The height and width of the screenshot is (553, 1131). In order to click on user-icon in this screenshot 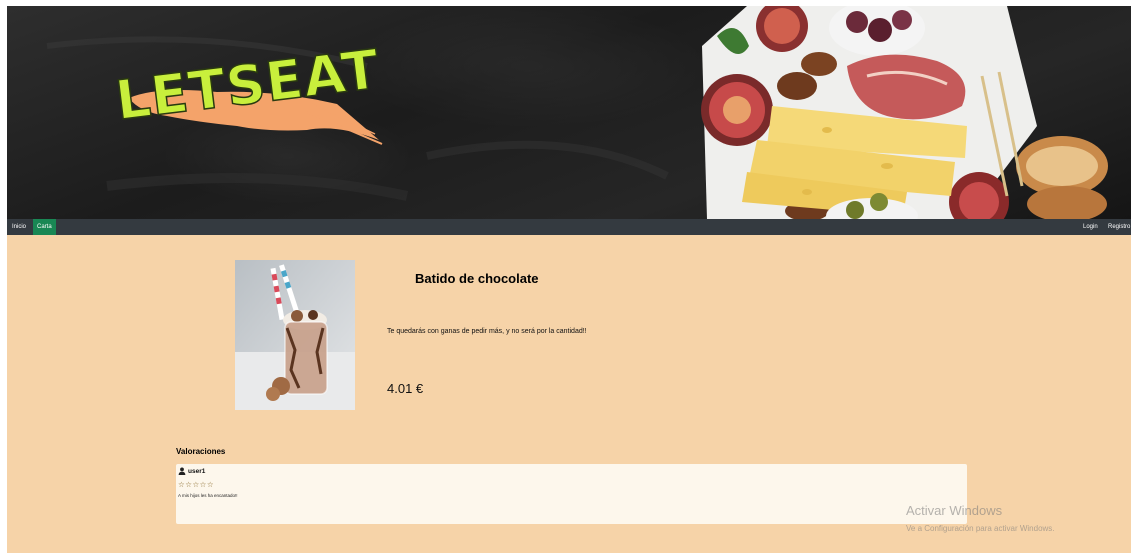, I will do `click(182, 471)`.